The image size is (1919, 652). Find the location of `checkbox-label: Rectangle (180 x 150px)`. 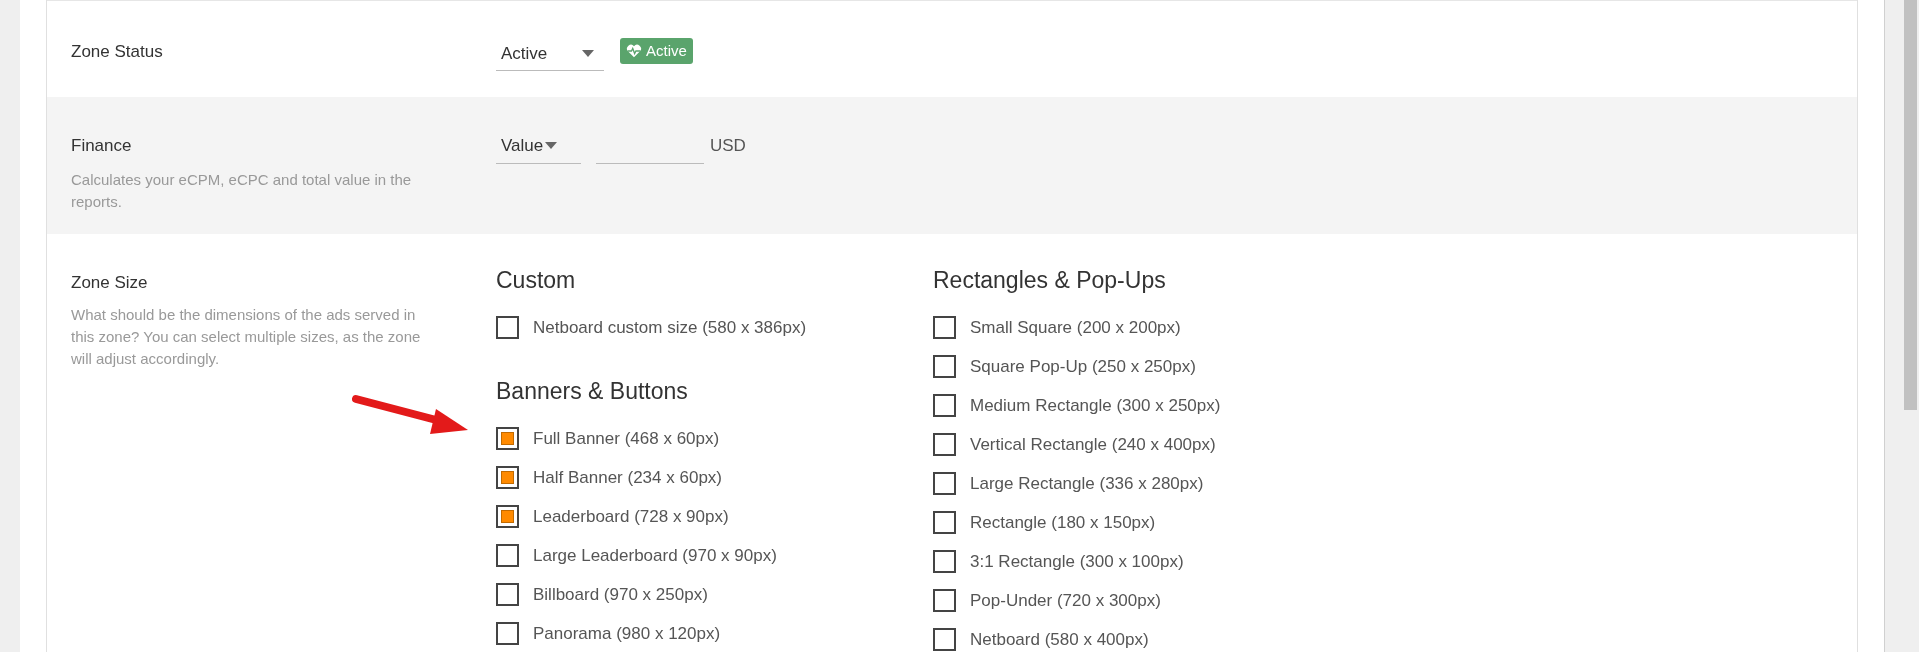

checkbox-label: Rectangle (180 x 150px) is located at coordinates (1063, 522).